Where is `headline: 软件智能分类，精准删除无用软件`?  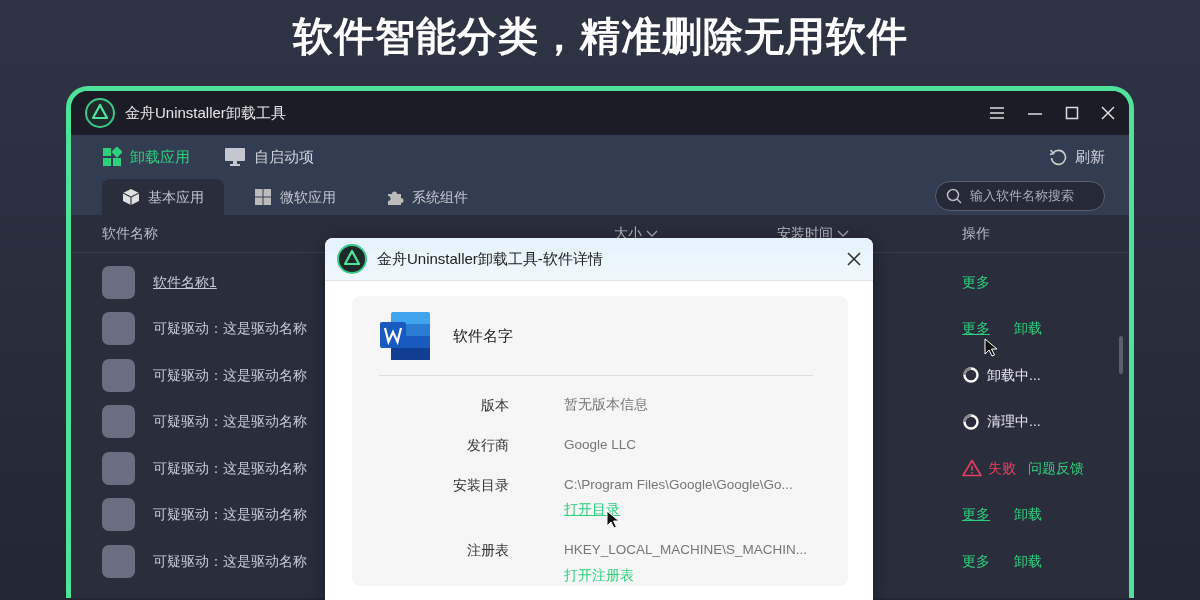 headline: 软件智能分类，精准删除无用软件 is located at coordinates (600, 36).